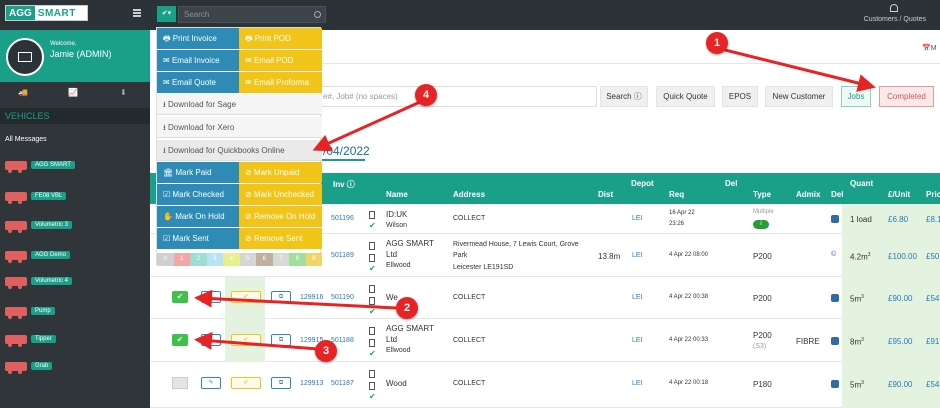 The image size is (940, 408). Describe the element at coordinates (23, 92) in the screenshot. I see `truck-icon: 🚚` at that location.